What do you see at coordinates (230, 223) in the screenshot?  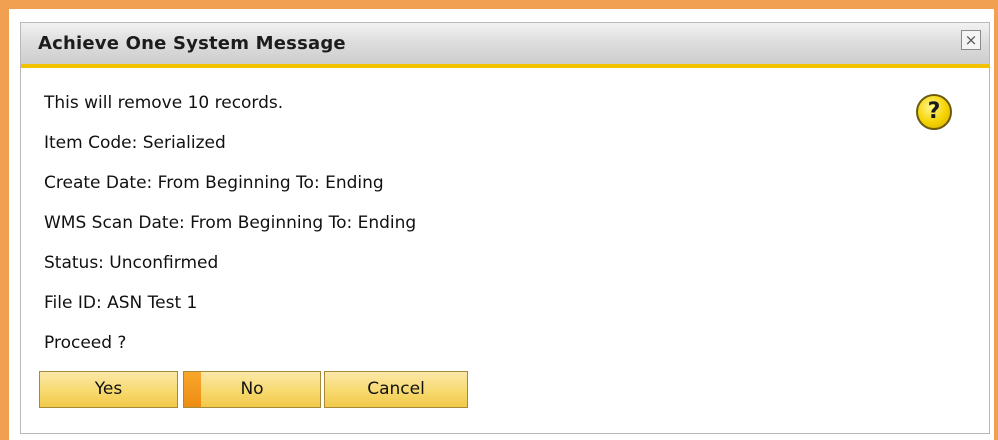 I see `message-line-wms-scan-date: WMS Scan Date: From Beginning To: Ending` at bounding box center [230, 223].